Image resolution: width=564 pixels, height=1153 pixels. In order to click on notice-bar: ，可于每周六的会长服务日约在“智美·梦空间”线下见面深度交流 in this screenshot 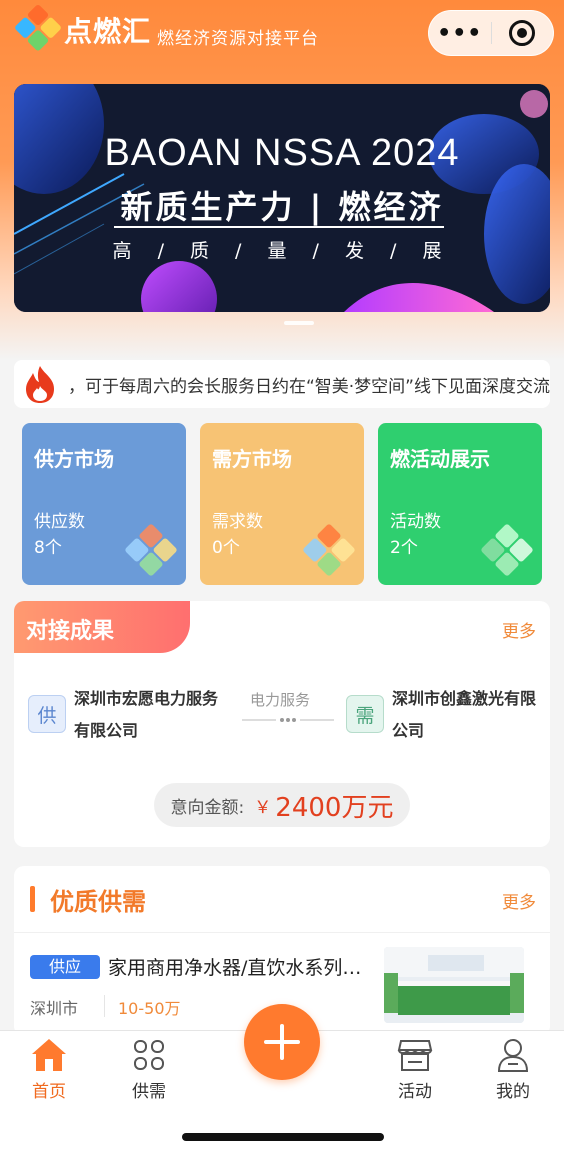, I will do `click(282, 384)`.